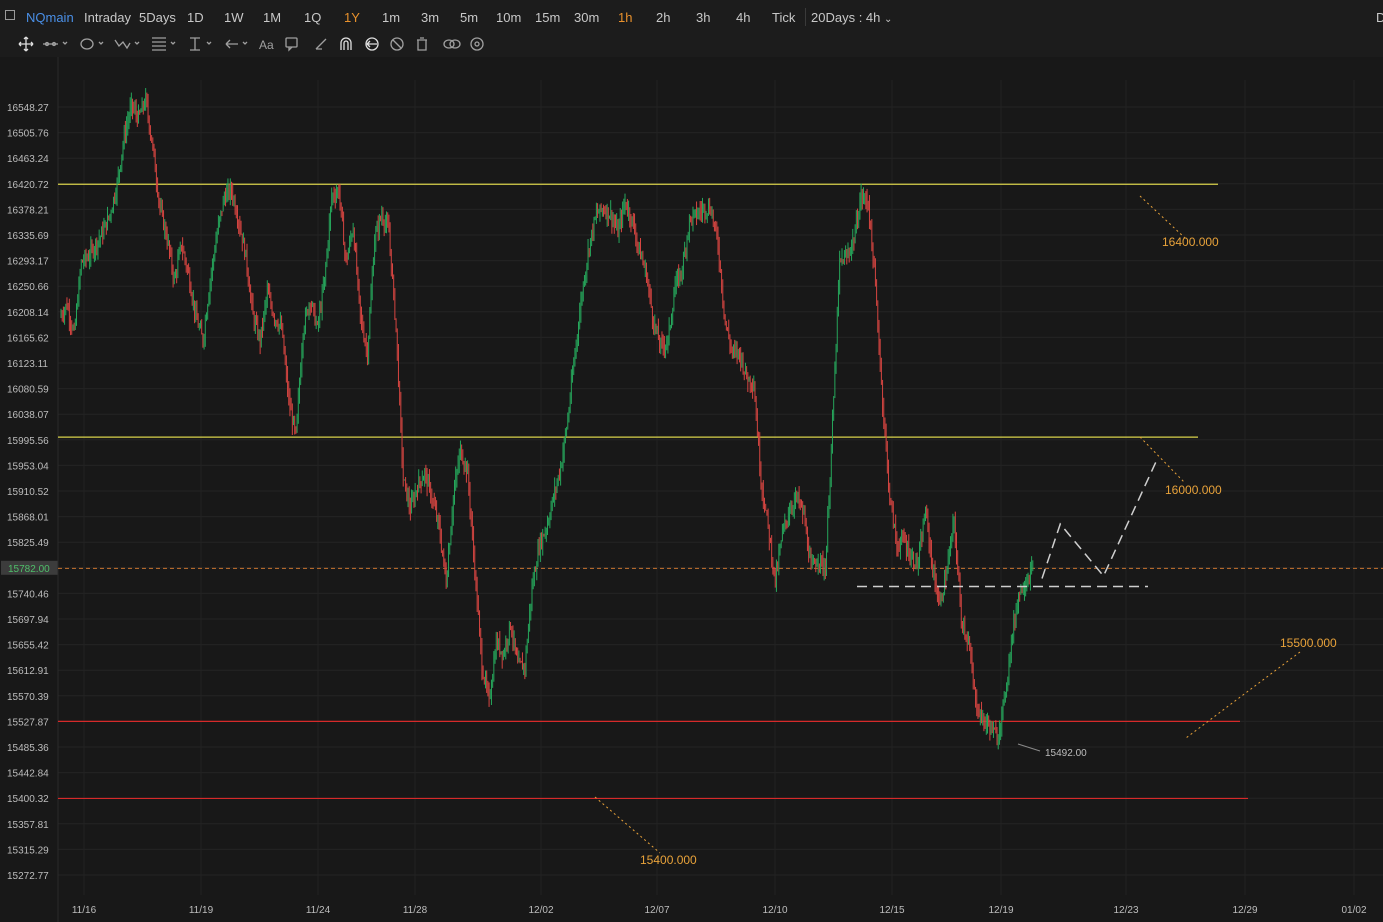  I want to click on fib-tool-icon, so click(164, 44).